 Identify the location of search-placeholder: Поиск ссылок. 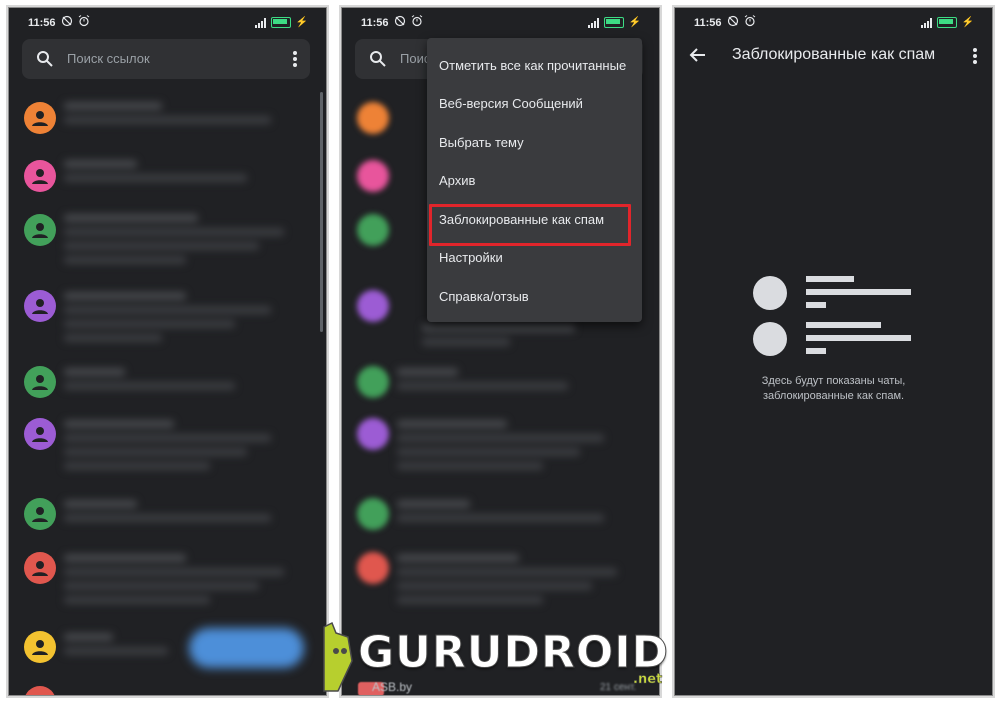
(108, 58).